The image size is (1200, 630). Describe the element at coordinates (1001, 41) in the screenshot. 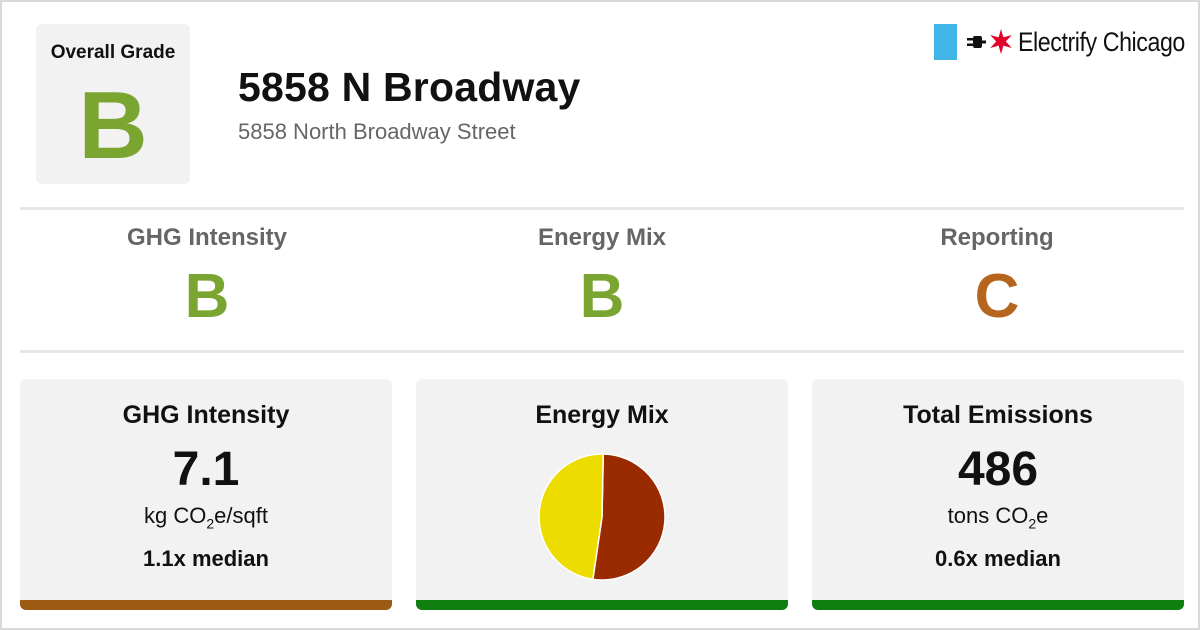

I see `star-icon` at that location.